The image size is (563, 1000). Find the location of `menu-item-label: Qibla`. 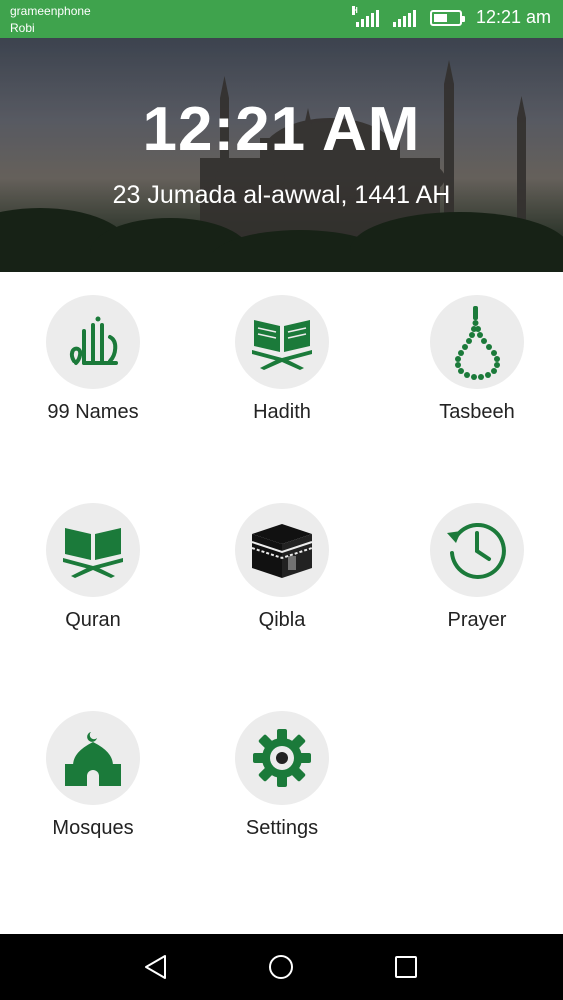

menu-item-label: Qibla is located at coordinates (282, 620).